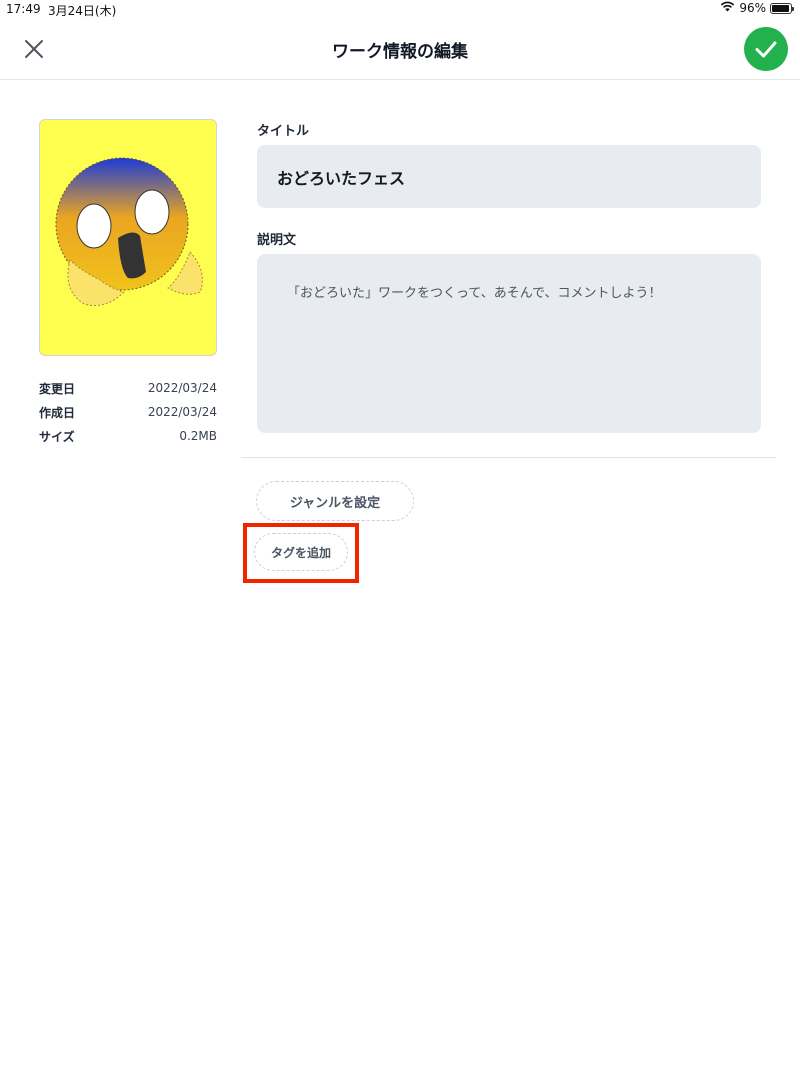 This screenshot has height=1067, width=800. Describe the element at coordinates (57, 412) in the screenshot. I see `created-label: 作成日` at that location.